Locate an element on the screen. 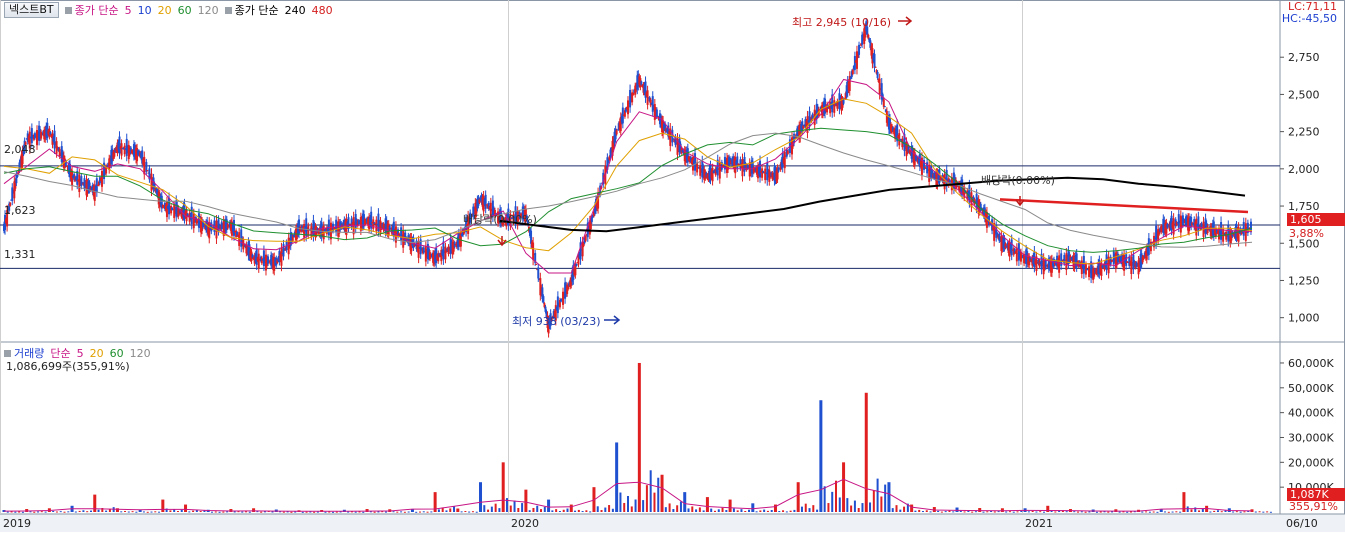 This screenshot has height=535, width=1345. legend-period-10: 10 is located at coordinates (145, 10).